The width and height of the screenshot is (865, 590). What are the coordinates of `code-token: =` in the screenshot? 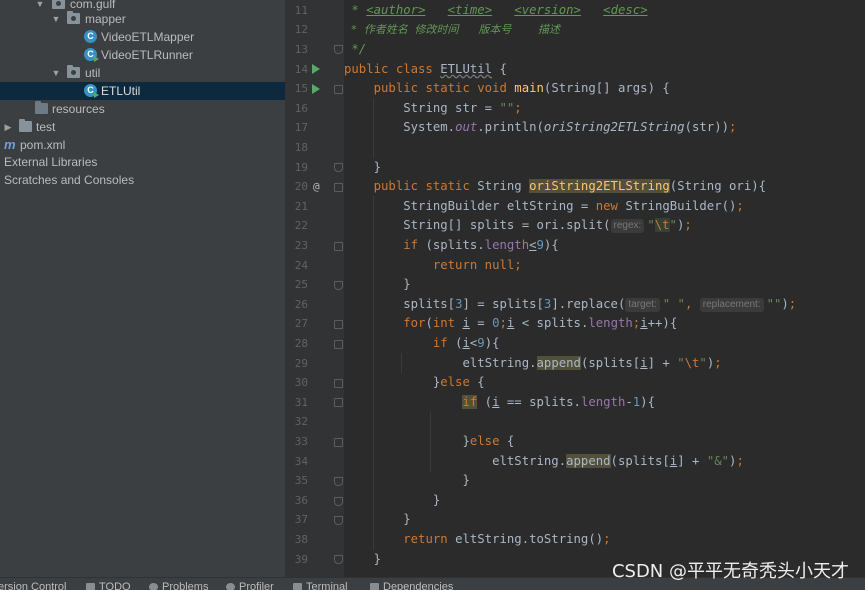 It's located at (481, 323).